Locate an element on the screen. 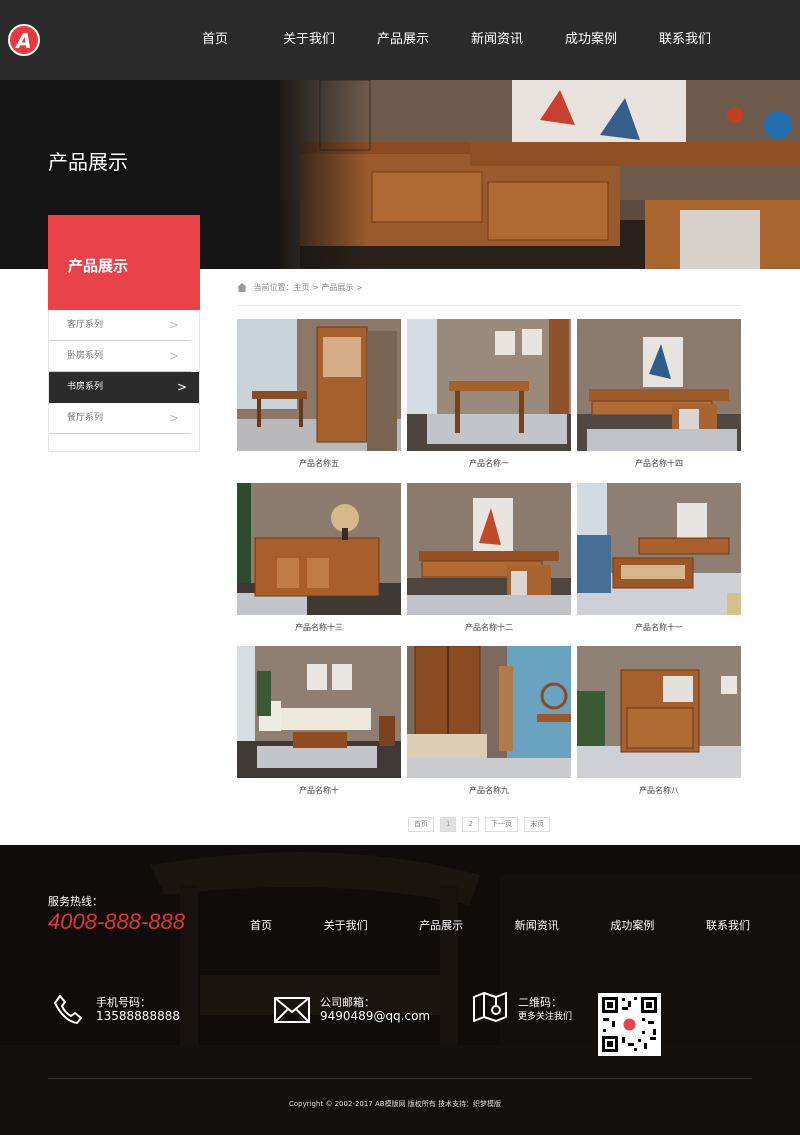  product-card: 产品名称十三 is located at coordinates (319, 558).